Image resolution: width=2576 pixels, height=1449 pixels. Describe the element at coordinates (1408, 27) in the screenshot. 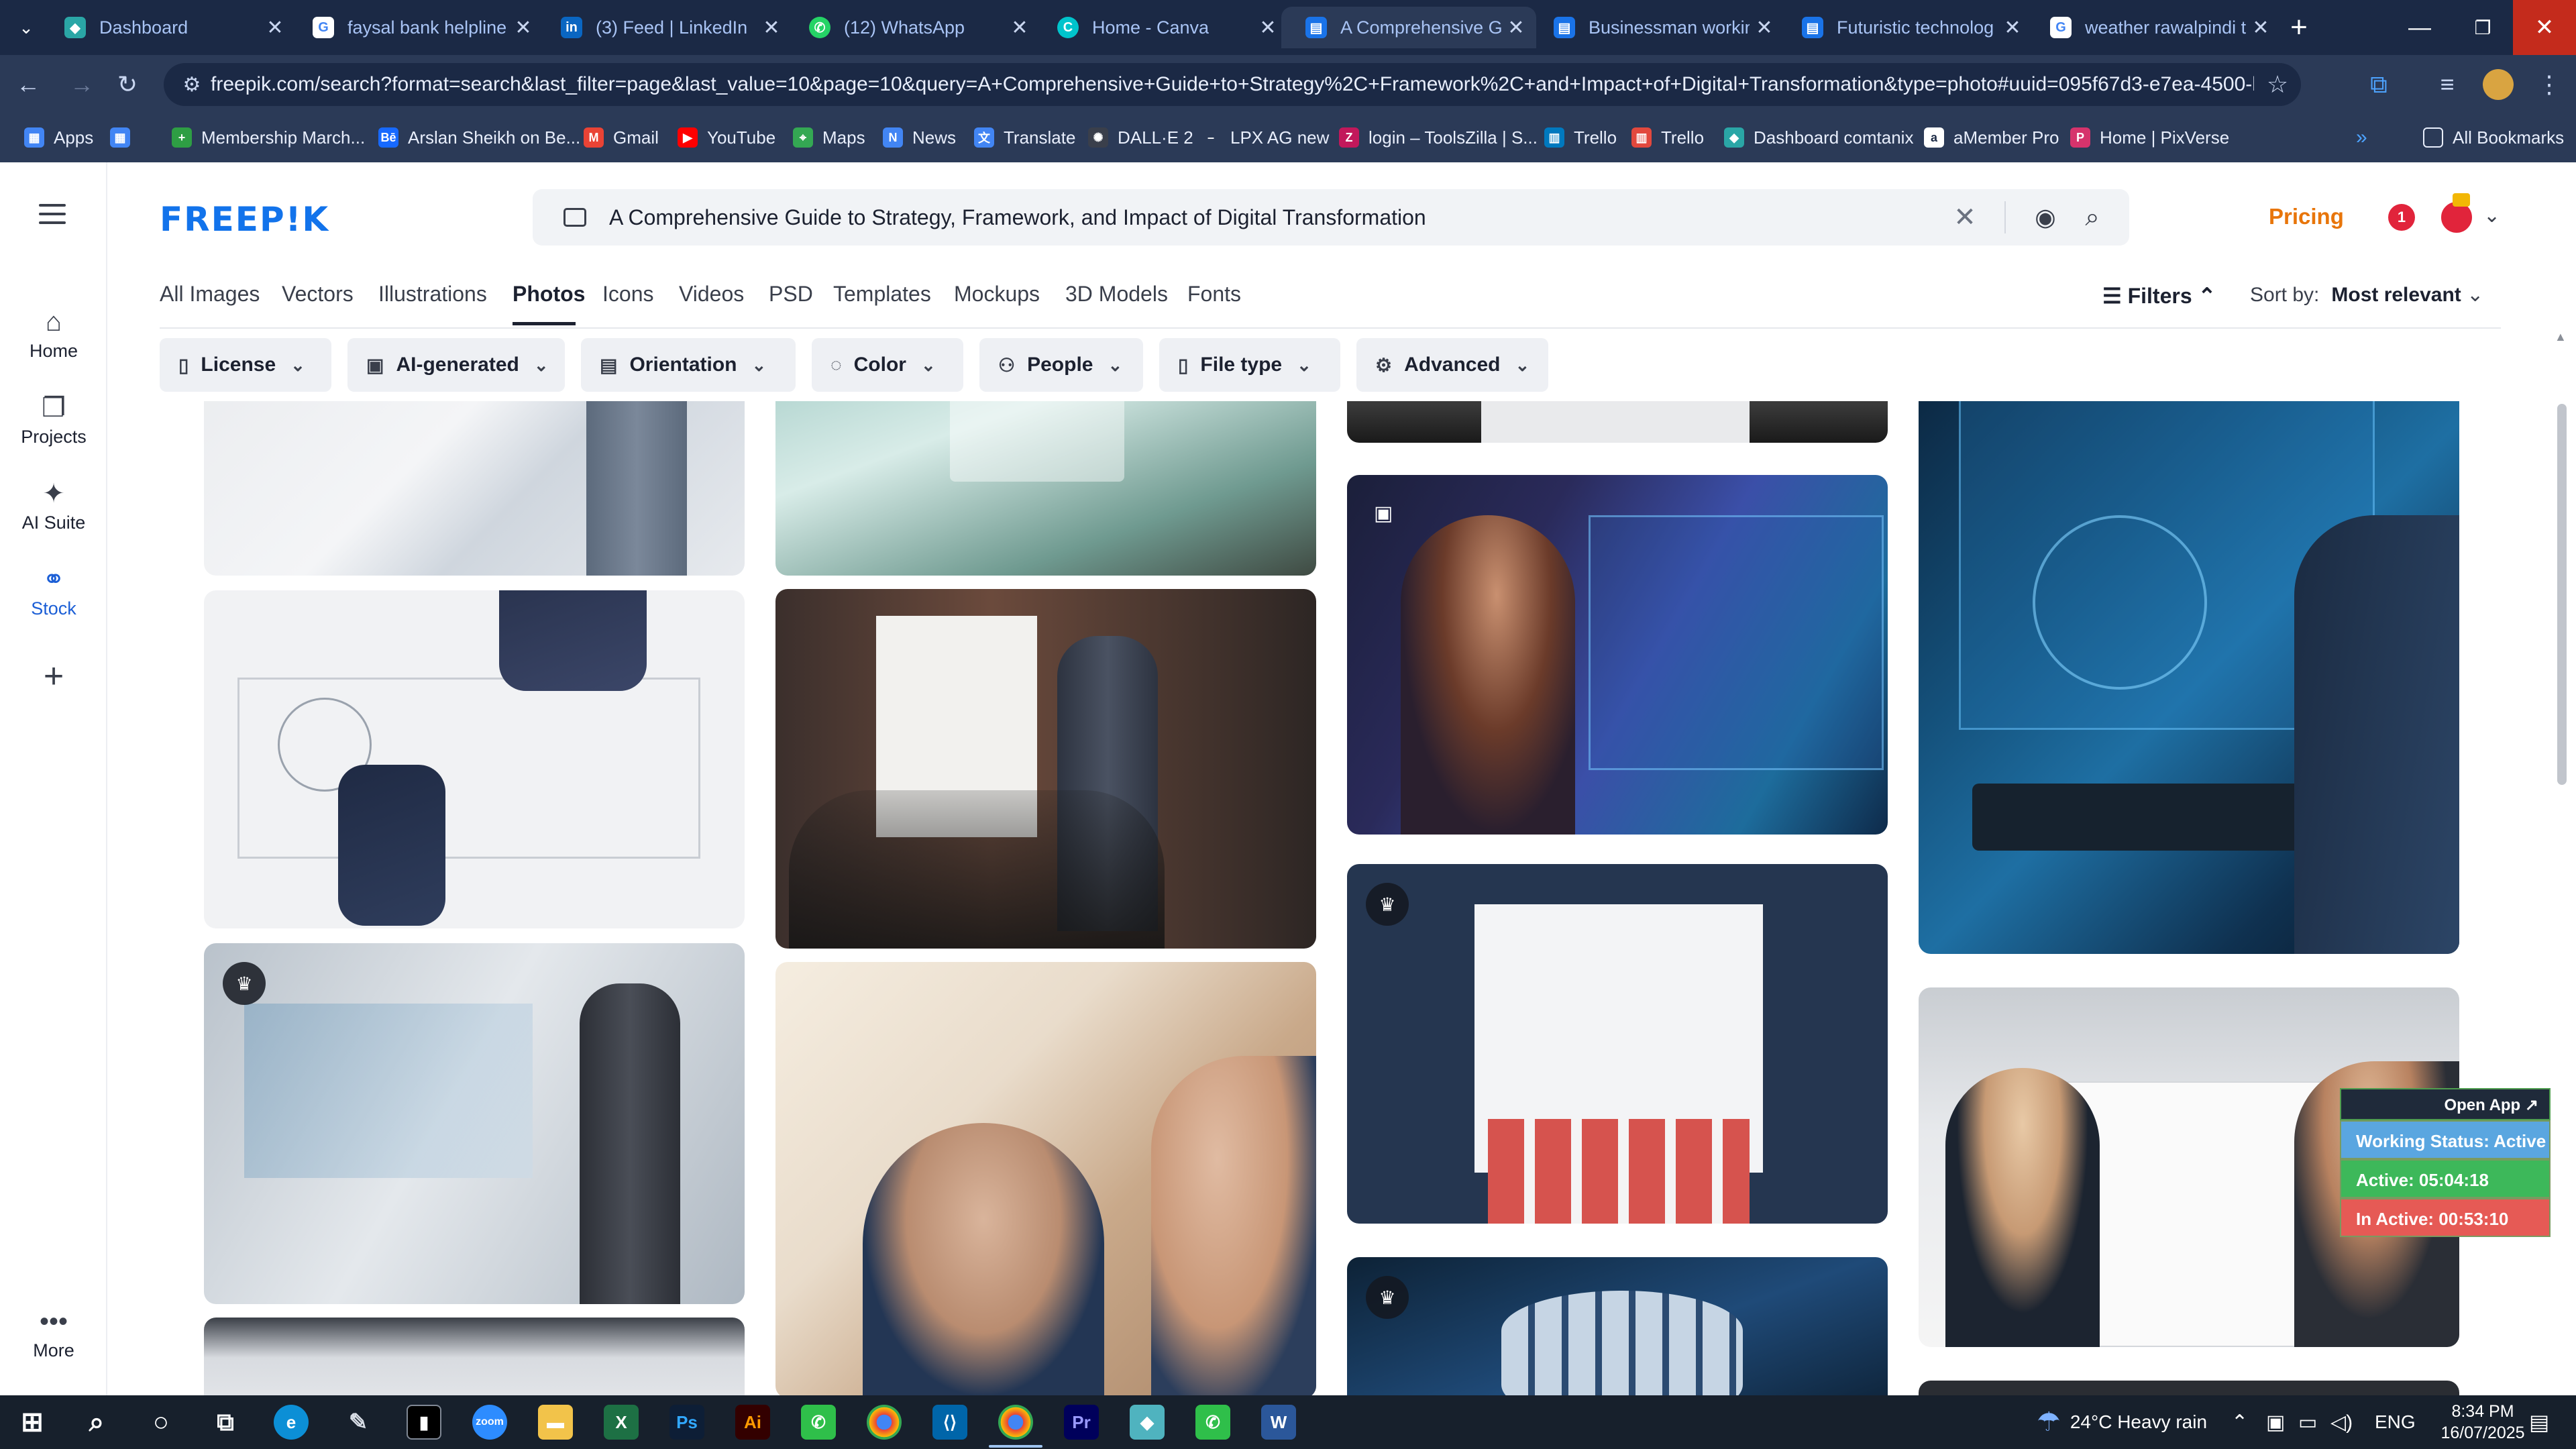

I see `tab-comprehensive-guide: ▤ A Comprehensive Gu ✕` at that location.